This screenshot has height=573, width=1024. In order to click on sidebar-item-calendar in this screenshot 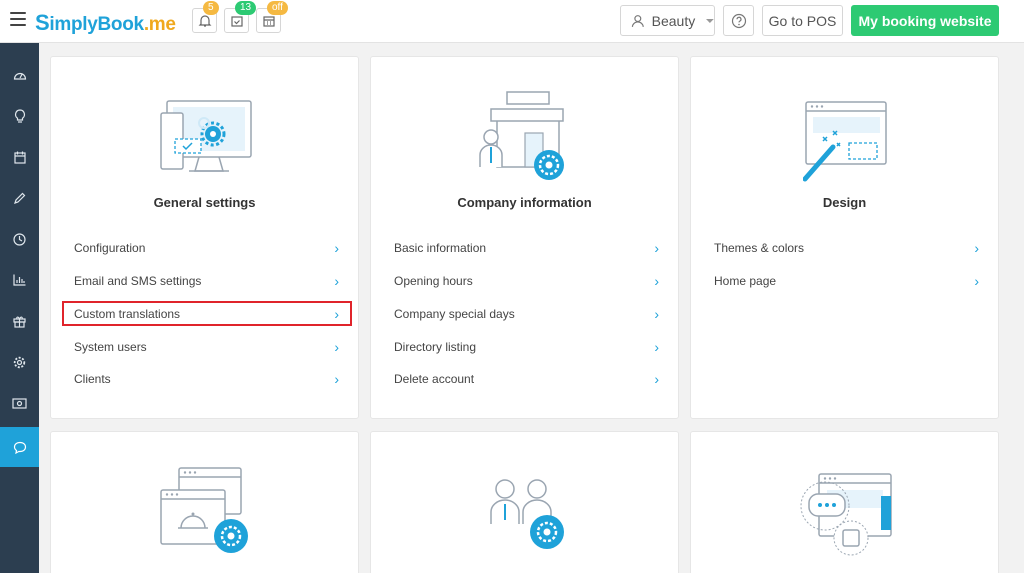, I will do `click(19, 157)`.